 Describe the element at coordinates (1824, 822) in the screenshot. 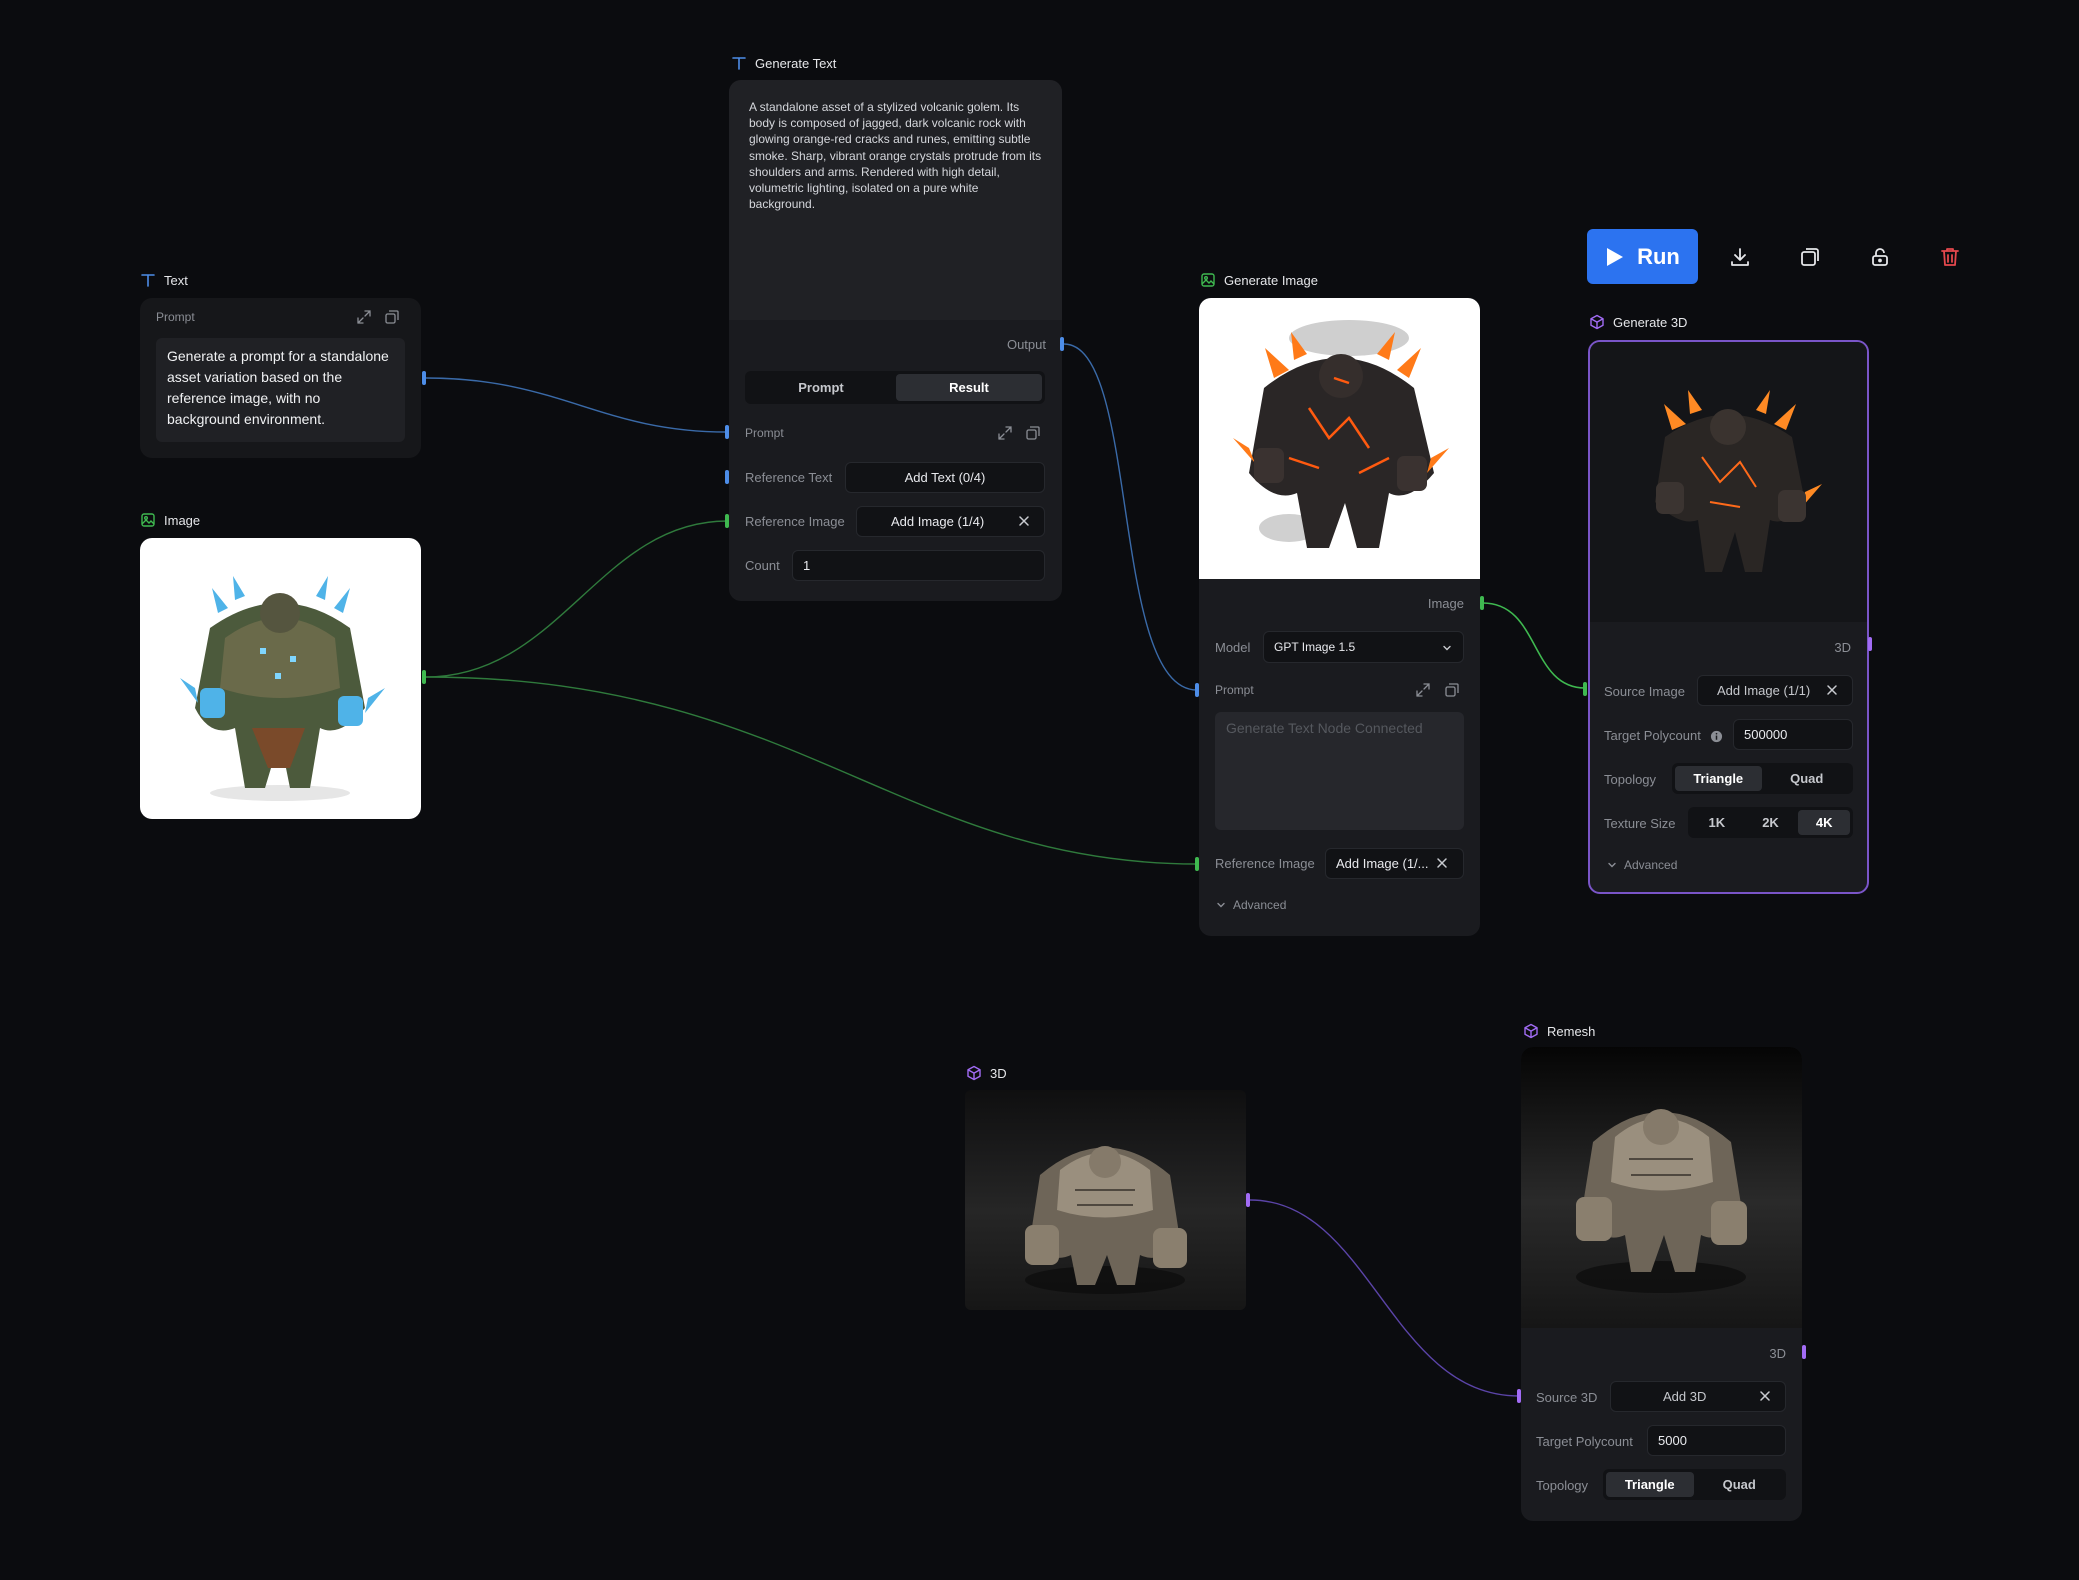

I see `texture-4k: 4K` at that location.